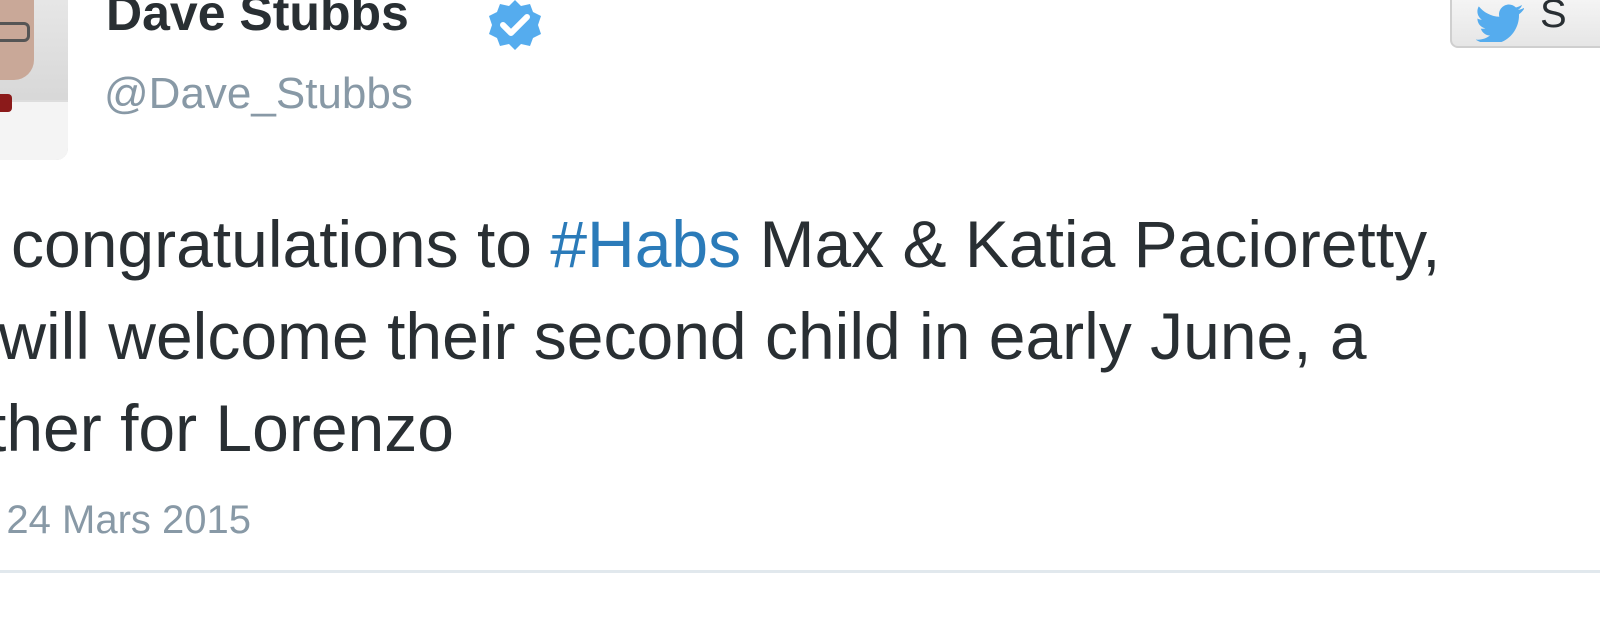 Image resolution: width=1600 pixels, height=640 pixels. What do you see at coordinates (800, 571) in the screenshot?
I see `divider` at bounding box center [800, 571].